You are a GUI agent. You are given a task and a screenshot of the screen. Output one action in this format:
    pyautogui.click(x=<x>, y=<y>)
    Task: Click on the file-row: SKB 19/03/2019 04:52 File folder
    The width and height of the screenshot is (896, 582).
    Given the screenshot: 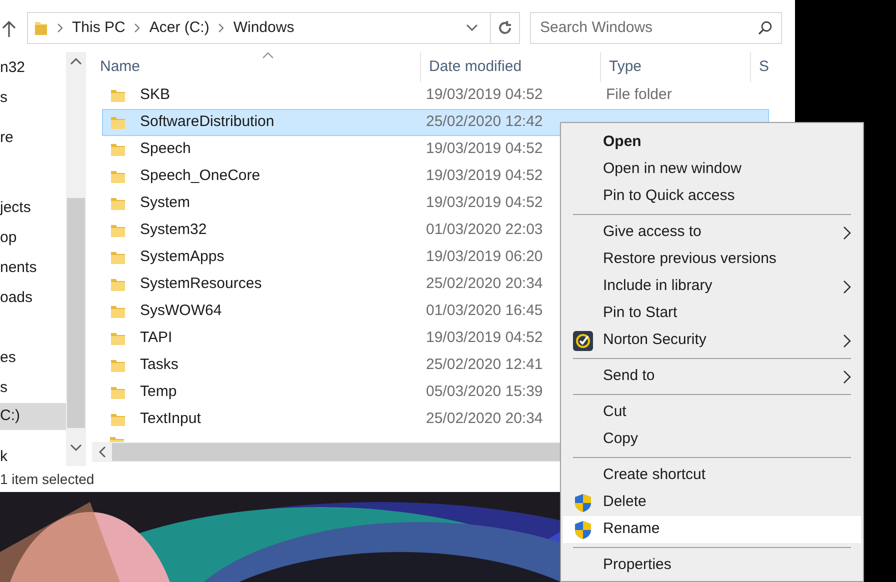 What is the action you would take?
    pyautogui.click(x=435, y=95)
    